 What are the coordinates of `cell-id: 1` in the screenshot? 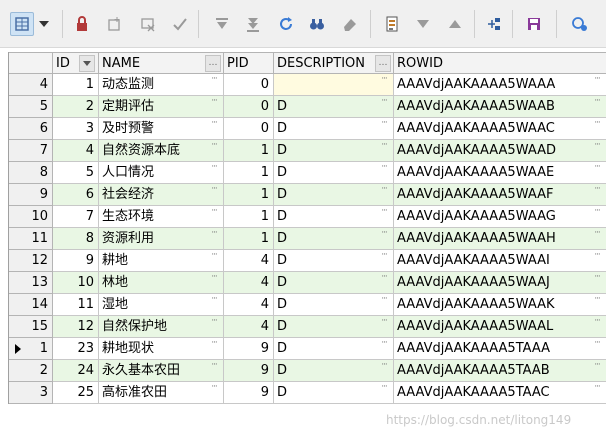 It's located at (76, 85).